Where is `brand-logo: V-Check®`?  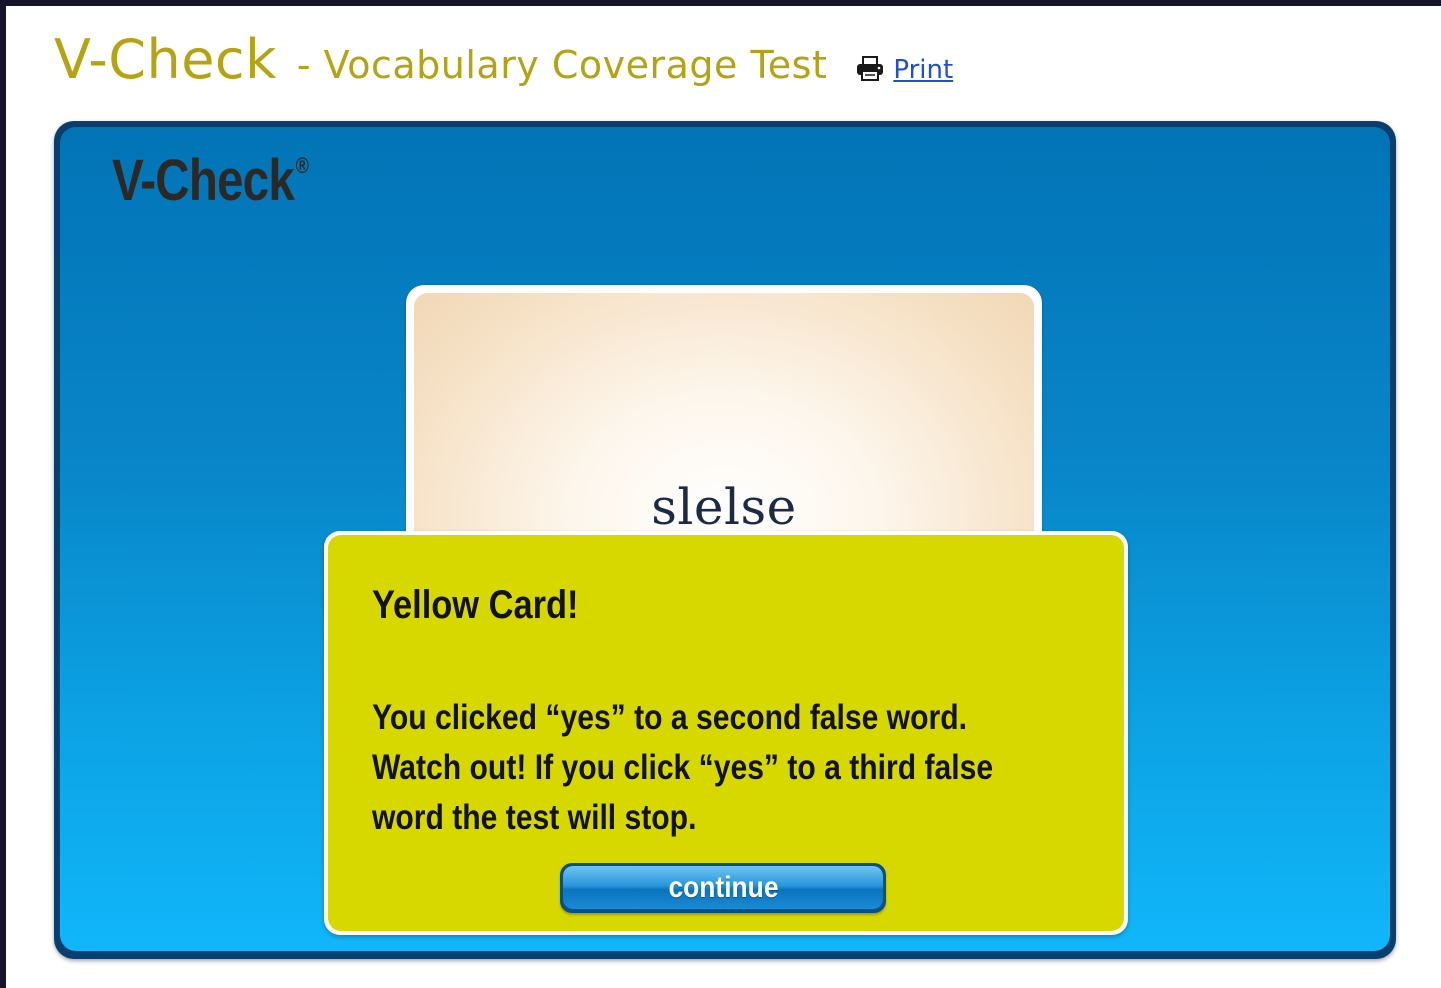
brand-logo: V-Check® is located at coordinates (210, 180).